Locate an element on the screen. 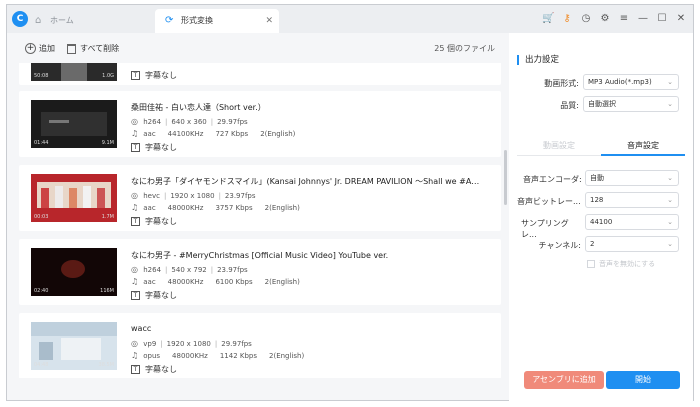 The image size is (700, 407). app-logo: C is located at coordinates (20, 19).